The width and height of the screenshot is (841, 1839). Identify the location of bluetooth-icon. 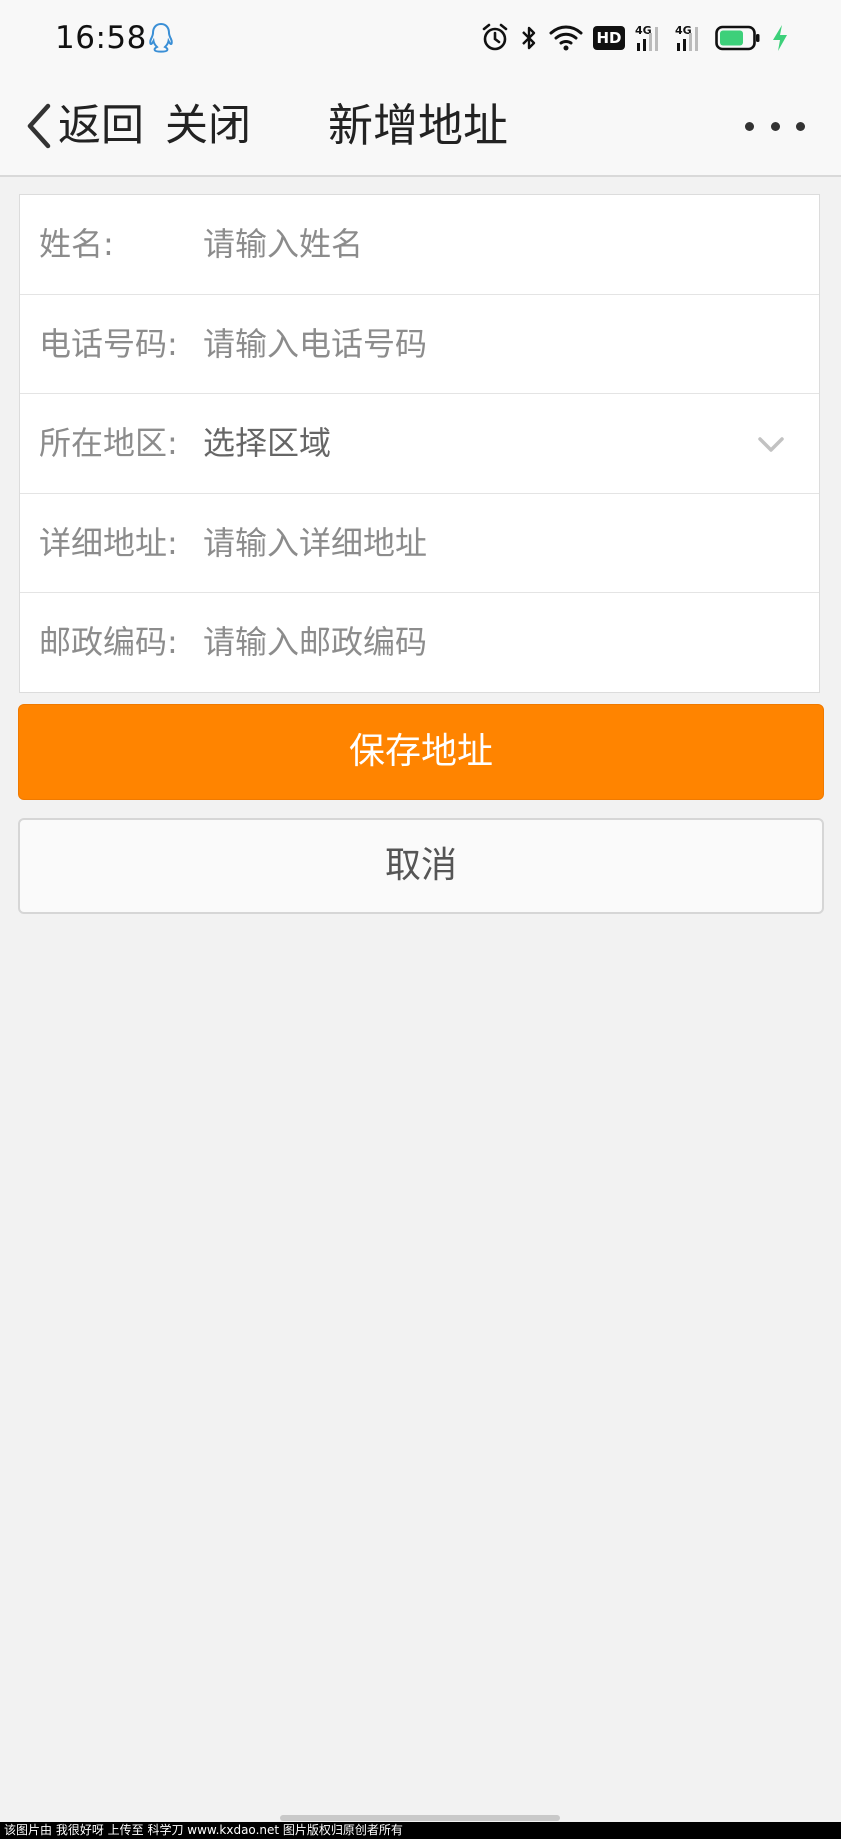
(529, 38).